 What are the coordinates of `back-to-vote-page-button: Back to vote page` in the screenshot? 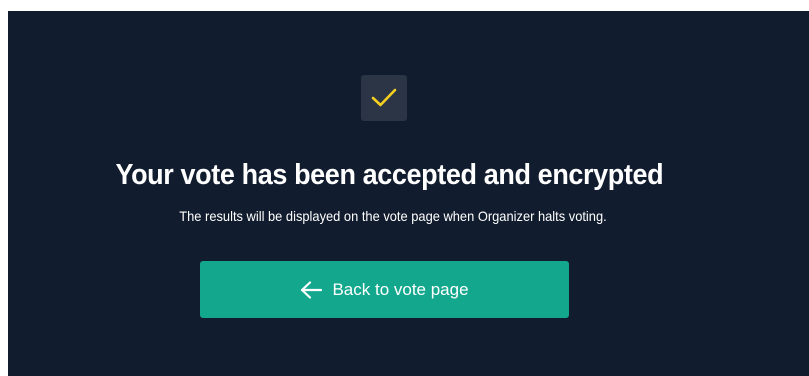 It's located at (384, 289).